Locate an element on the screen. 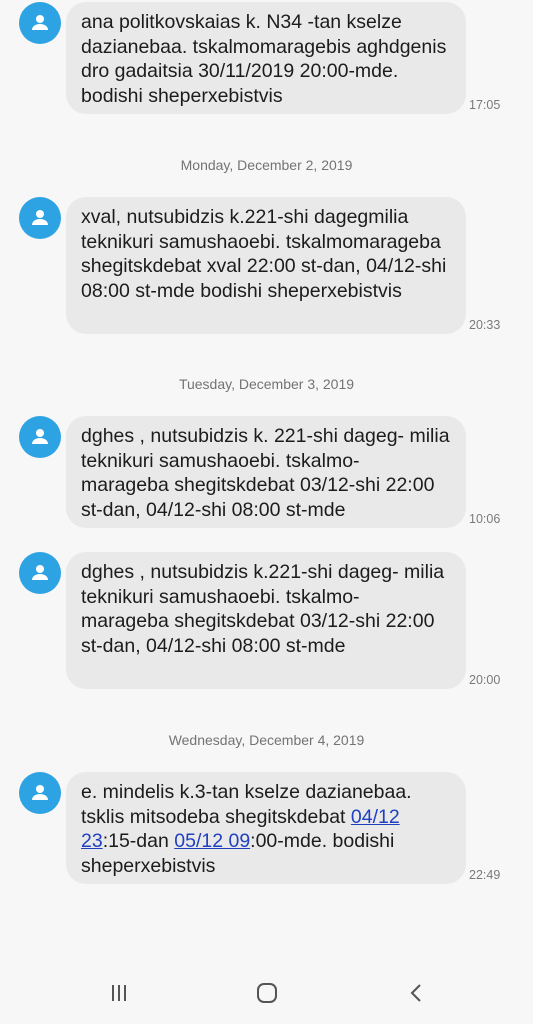  back-icon is located at coordinates (415, 993).